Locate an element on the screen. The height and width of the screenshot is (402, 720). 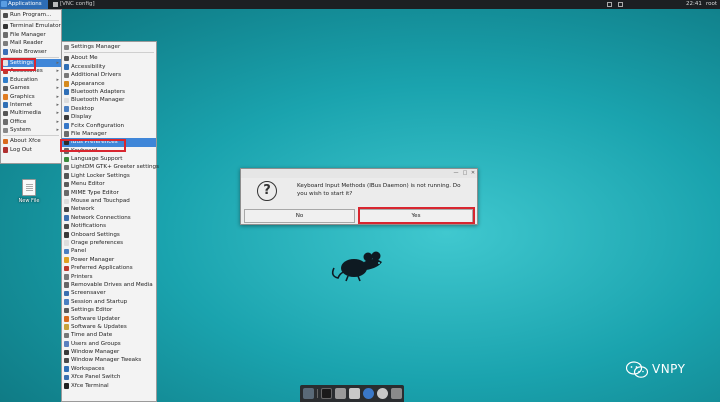
settings-item-accessibility: Accessibility is located at coordinates (109, 67).